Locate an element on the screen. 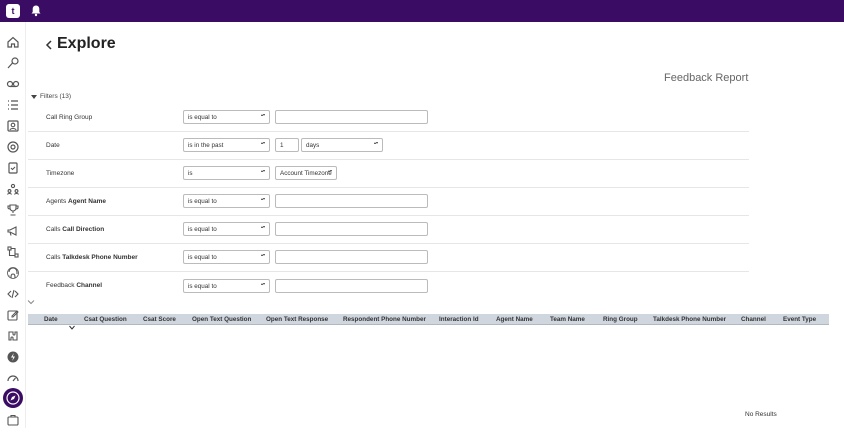 The image size is (844, 432). column-header-team-name: Team Name is located at coordinates (567, 319).